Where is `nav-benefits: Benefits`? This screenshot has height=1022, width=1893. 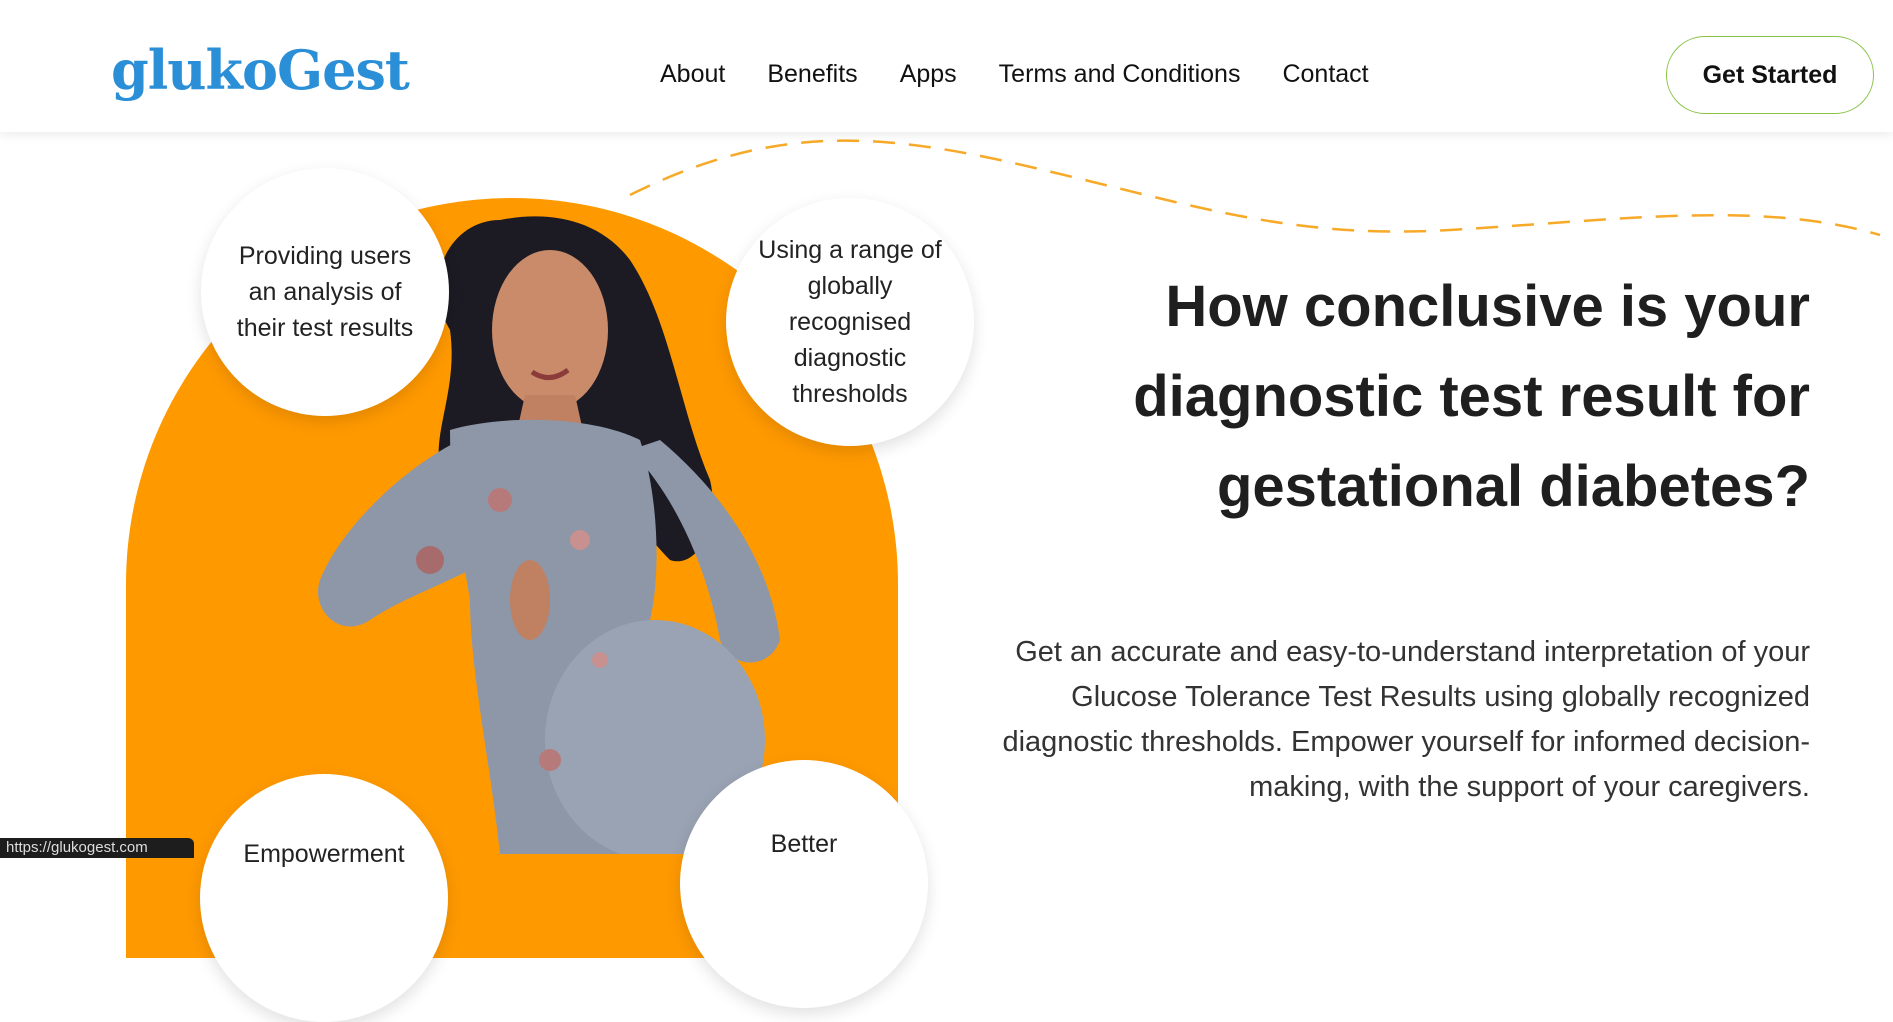 nav-benefits: Benefits is located at coordinates (812, 74).